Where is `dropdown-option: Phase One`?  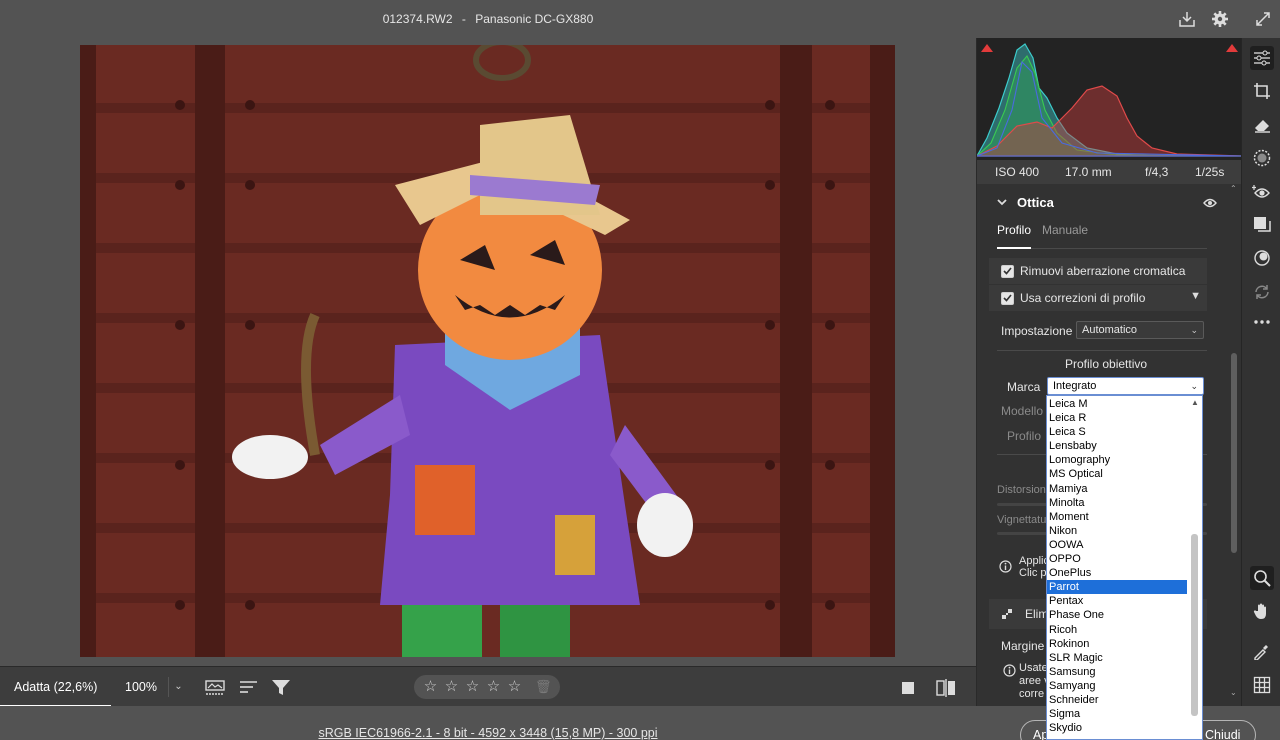
dropdown-option: Phase One is located at coordinates (1117, 615).